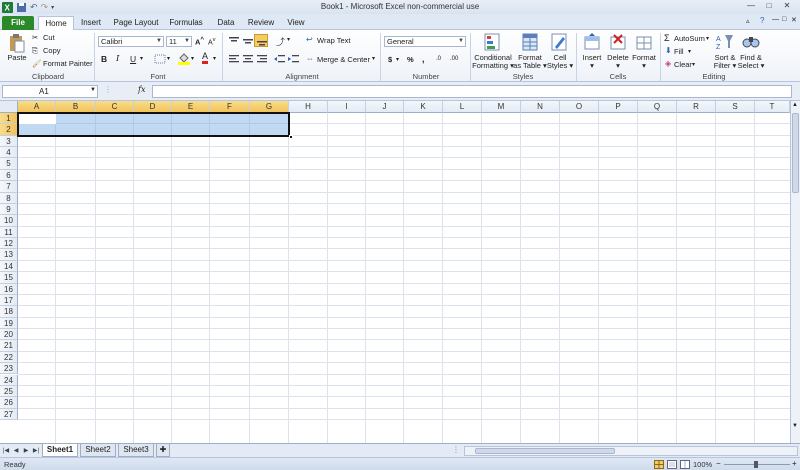 The width and height of the screenshot is (800, 470). I want to click on borders-icon, so click(160, 59).